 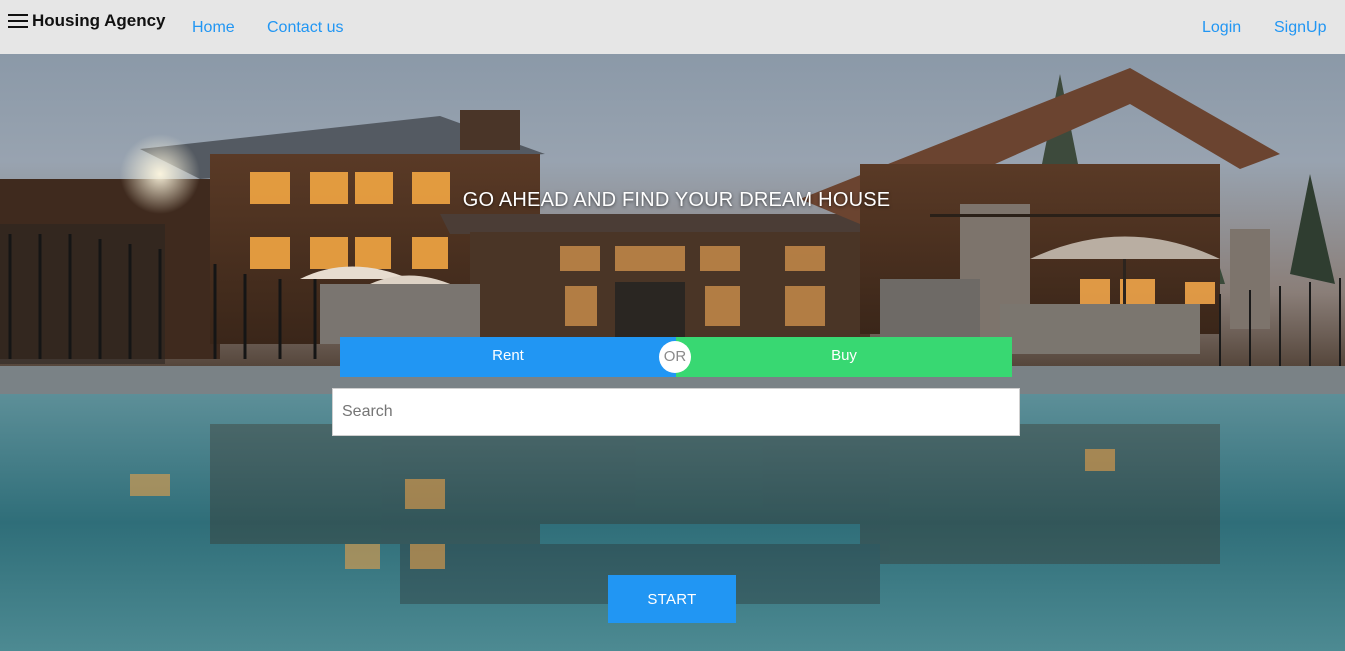 I want to click on buy-toggle-button: Buy, so click(x=844, y=357).